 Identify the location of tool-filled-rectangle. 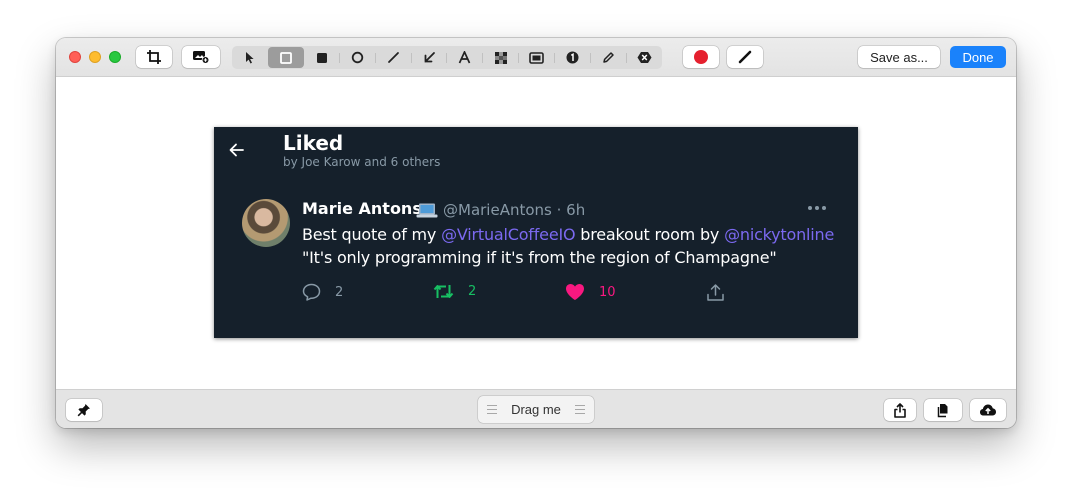
(322, 57).